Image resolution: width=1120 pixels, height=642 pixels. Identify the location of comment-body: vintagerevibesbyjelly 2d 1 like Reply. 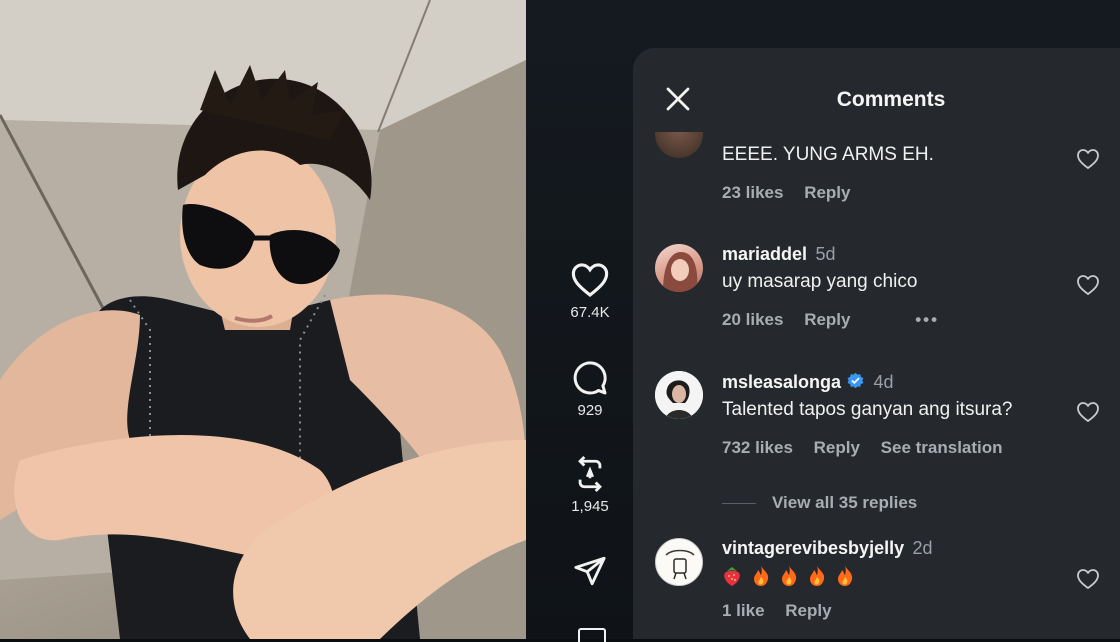
(899, 579).